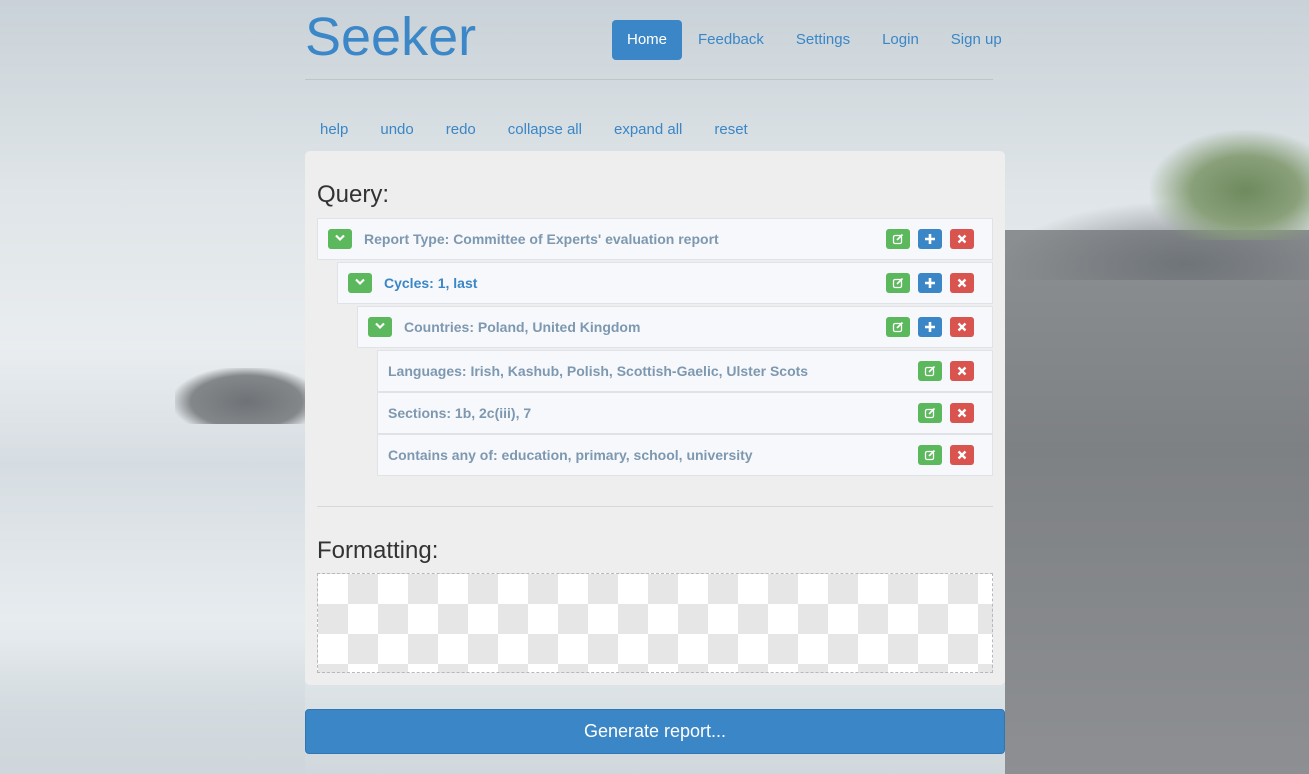 The height and width of the screenshot is (774, 1309). What do you see at coordinates (655, 506) in the screenshot?
I see `section-divider` at bounding box center [655, 506].